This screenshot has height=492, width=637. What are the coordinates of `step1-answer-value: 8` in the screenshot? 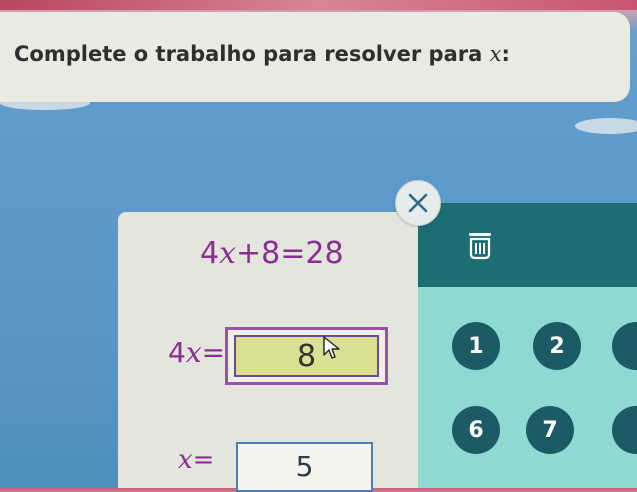 It's located at (306, 356).